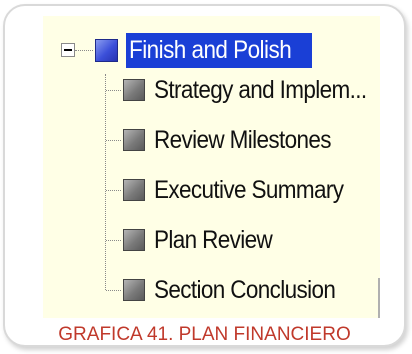 Image resolution: width=412 pixels, height=354 pixels. I want to click on tree-node-finish-and-polish: Finish and Polish, so click(219, 50).